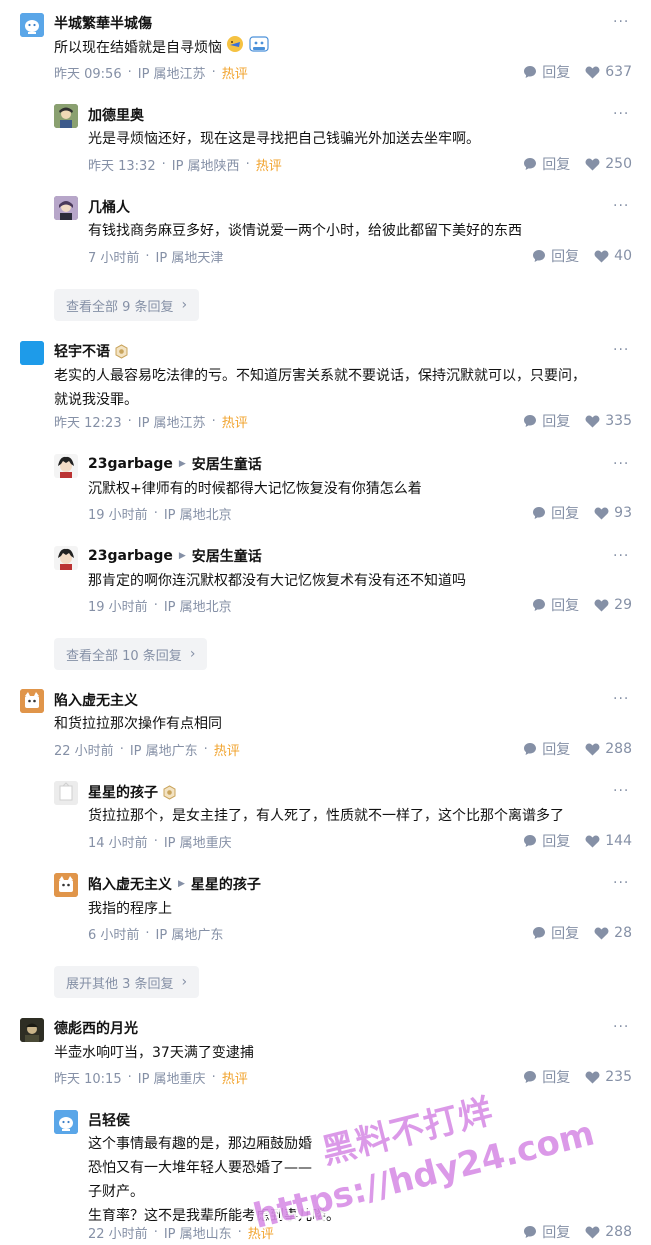 This screenshot has width=651, height=1245. I want to click on like-button: 250, so click(608, 164).